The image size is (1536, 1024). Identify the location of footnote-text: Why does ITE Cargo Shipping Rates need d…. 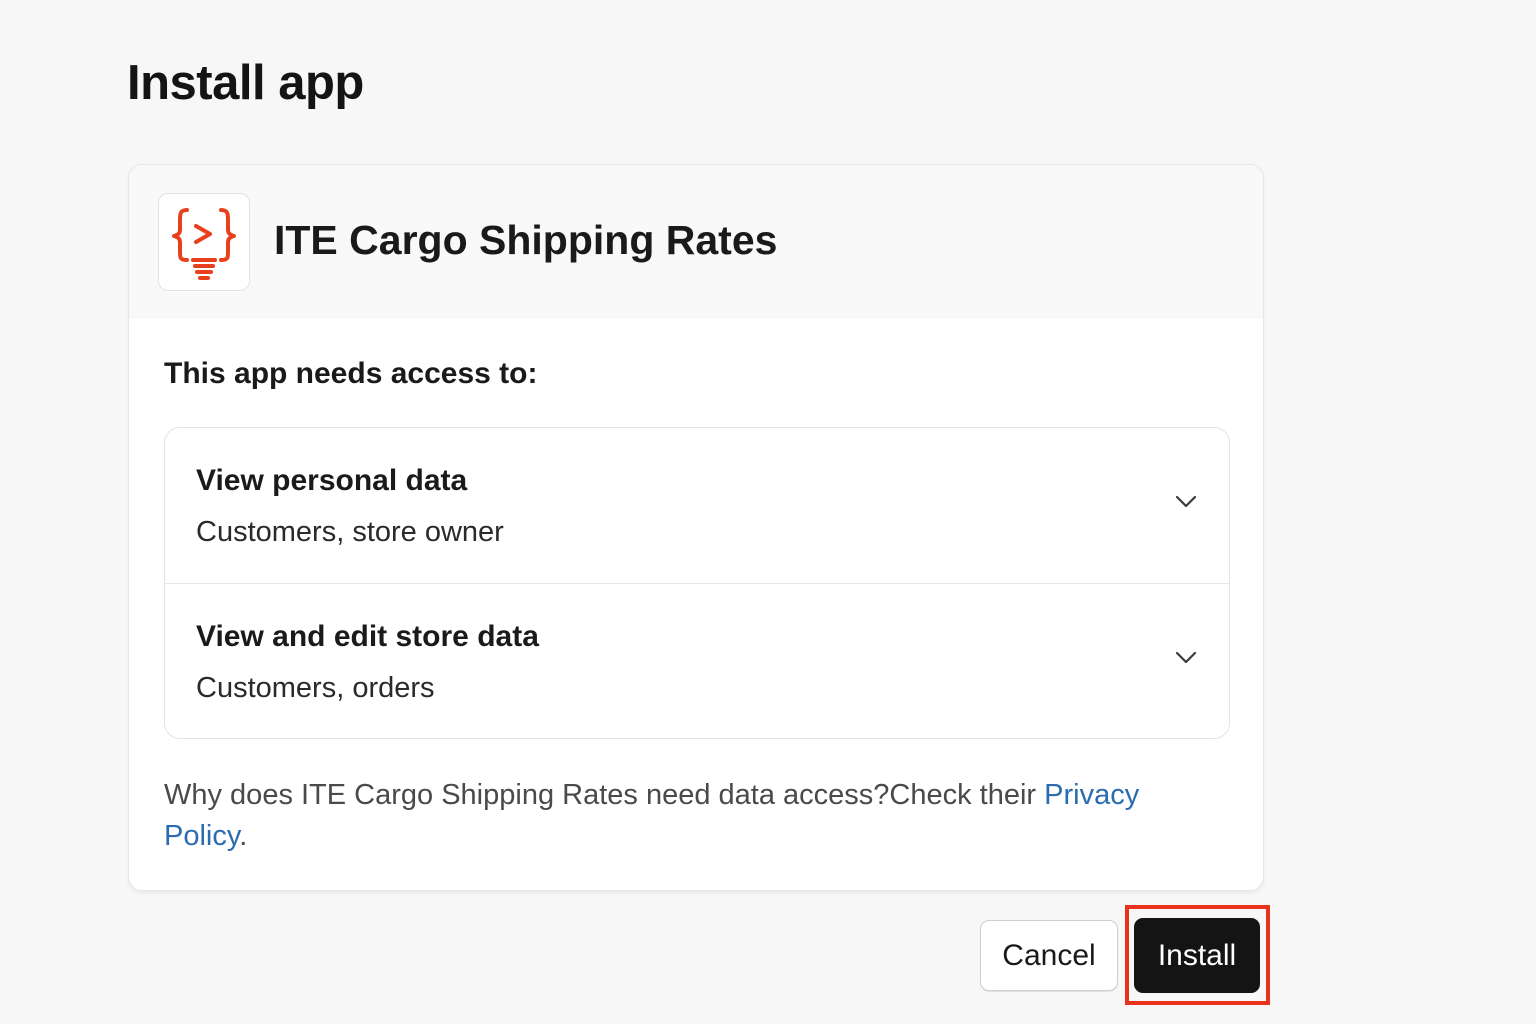
(604, 795).